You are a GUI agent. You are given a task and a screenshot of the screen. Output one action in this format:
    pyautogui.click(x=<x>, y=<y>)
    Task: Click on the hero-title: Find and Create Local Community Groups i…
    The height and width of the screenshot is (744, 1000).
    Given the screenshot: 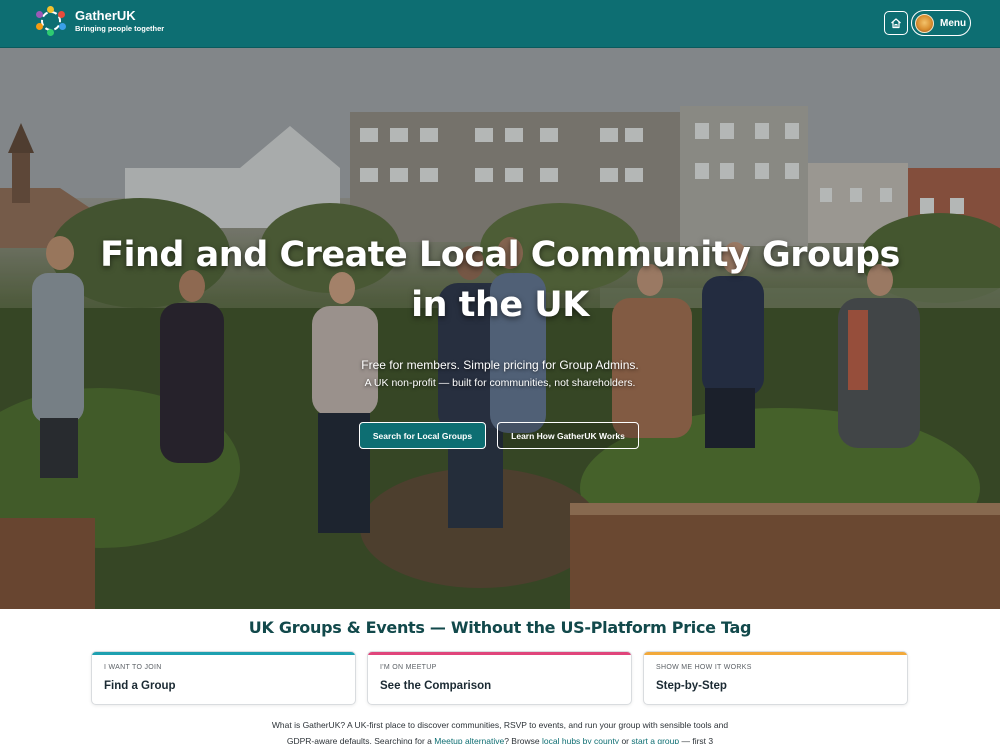 What is the action you would take?
    pyautogui.click(x=500, y=280)
    